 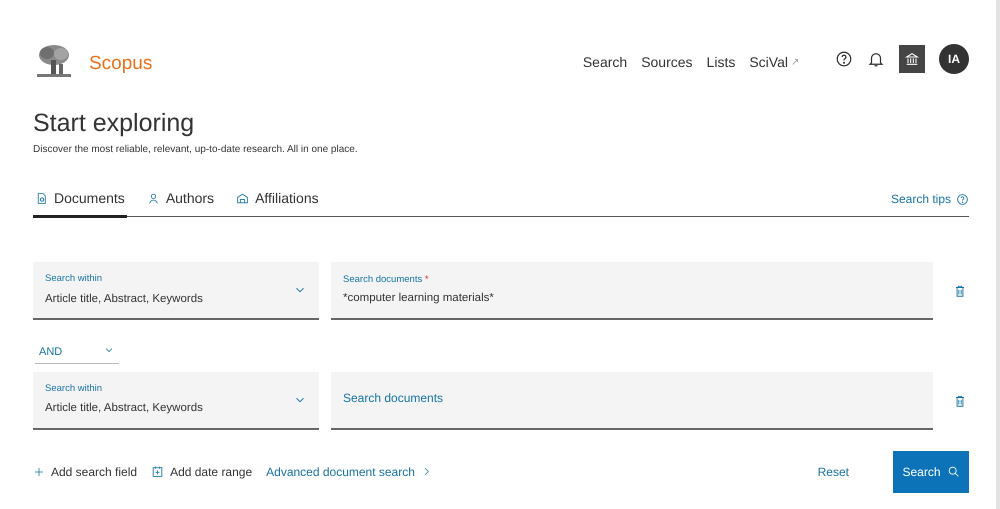 What do you see at coordinates (201, 471) in the screenshot?
I see `action-link: Add date range` at bounding box center [201, 471].